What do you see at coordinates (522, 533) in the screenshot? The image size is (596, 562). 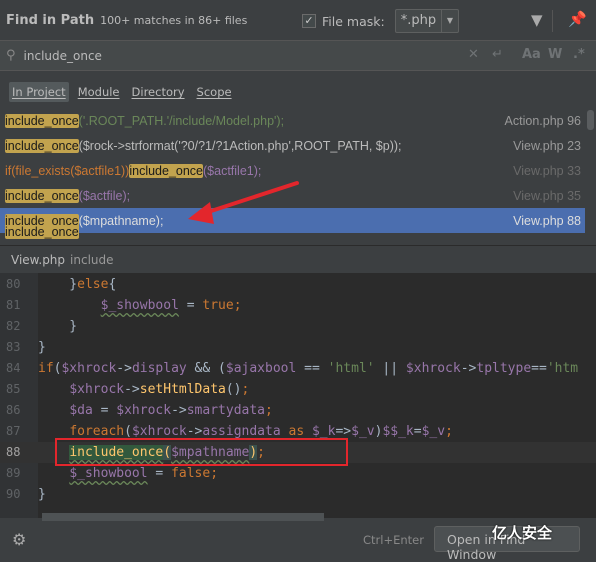 I see `watermark: 亿人安全` at bounding box center [522, 533].